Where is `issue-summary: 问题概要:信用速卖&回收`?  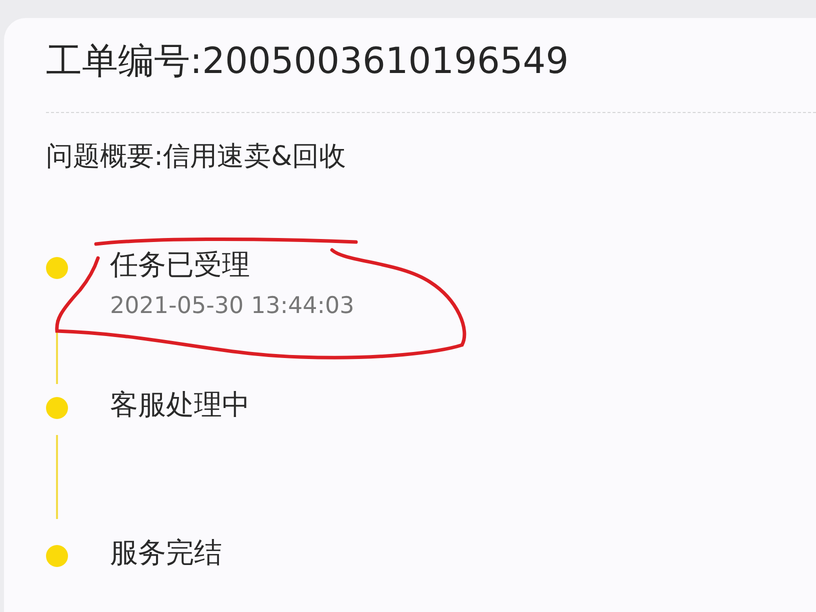 issue-summary: 问题概要:信用速卖&回收 is located at coordinates (197, 157).